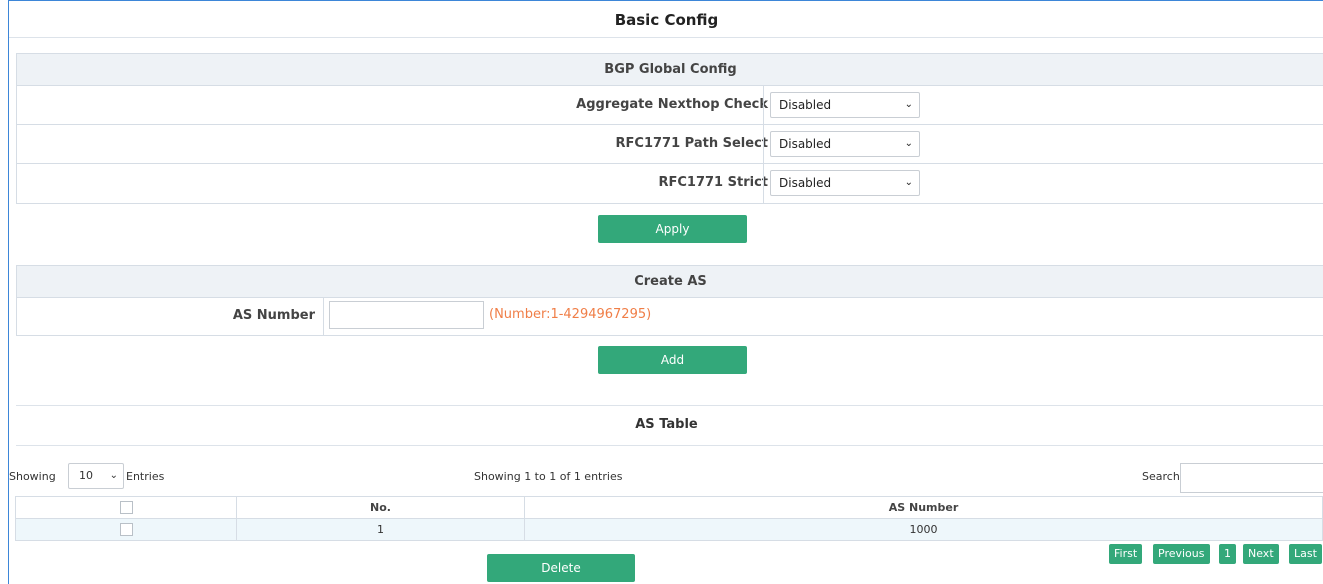  I want to click on column-header-no: No., so click(380, 507).